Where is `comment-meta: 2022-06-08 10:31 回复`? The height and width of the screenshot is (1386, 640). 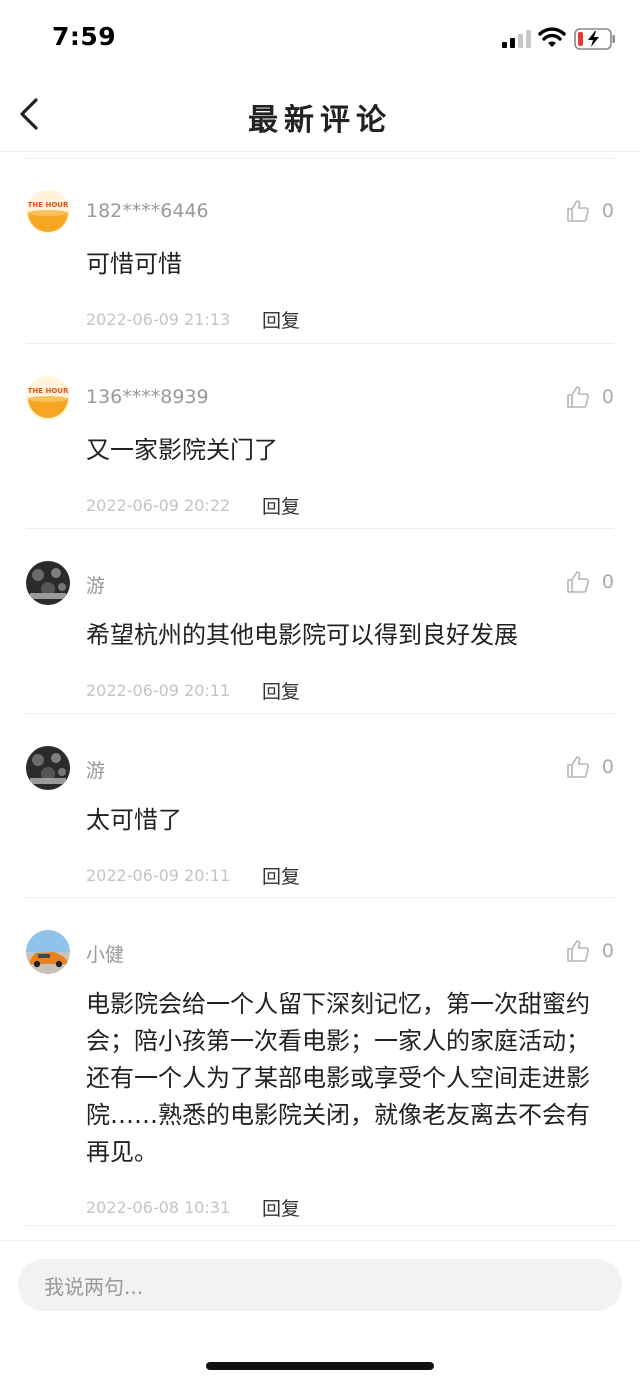
comment-meta: 2022-06-08 10:31 回复 is located at coordinates (320, 1207).